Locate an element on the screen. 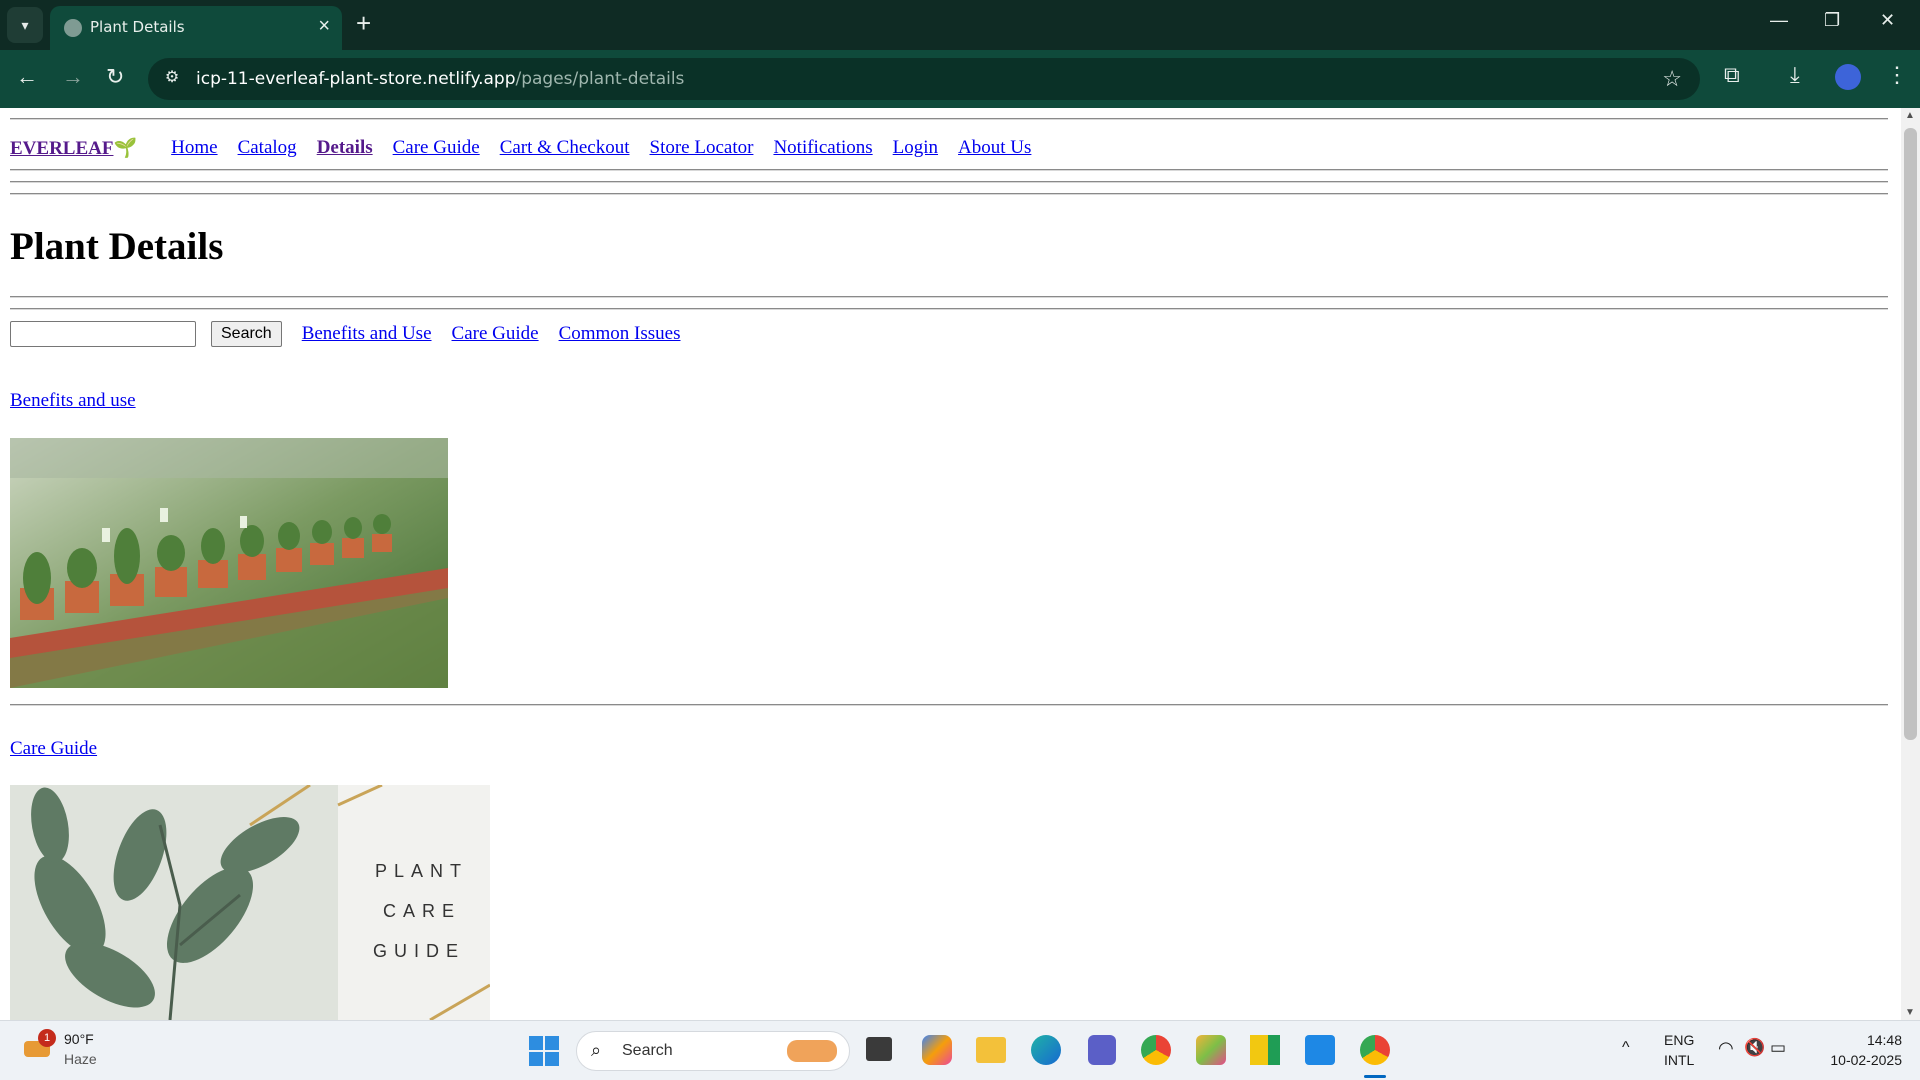 Image resolution: width=1920 pixels, height=1080 pixels. chevron-up-icon: ^ is located at coordinates (1626, 1048).